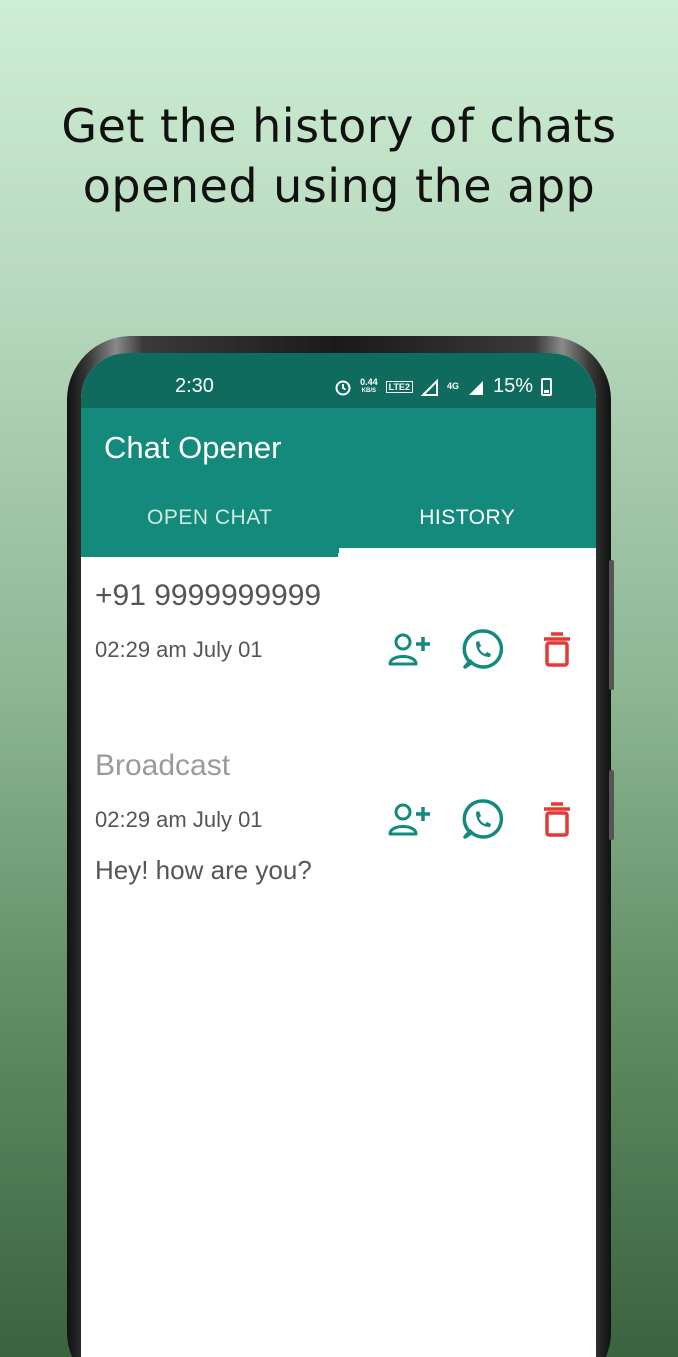 Image resolution: width=678 pixels, height=1357 pixels. What do you see at coordinates (203, 870) in the screenshot?
I see `history-item-message: Hey! how are you?` at bounding box center [203, 870].